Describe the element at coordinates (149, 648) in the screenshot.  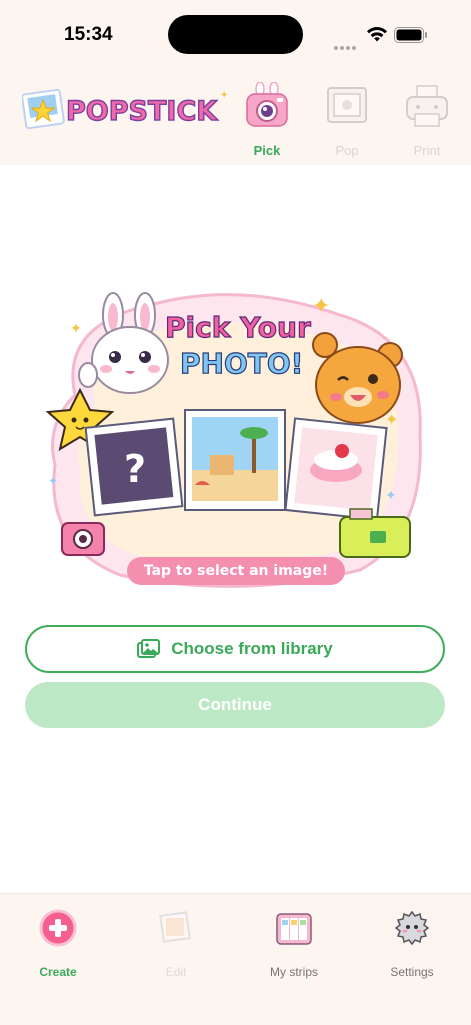
I see `photo-library-icon` at that location.